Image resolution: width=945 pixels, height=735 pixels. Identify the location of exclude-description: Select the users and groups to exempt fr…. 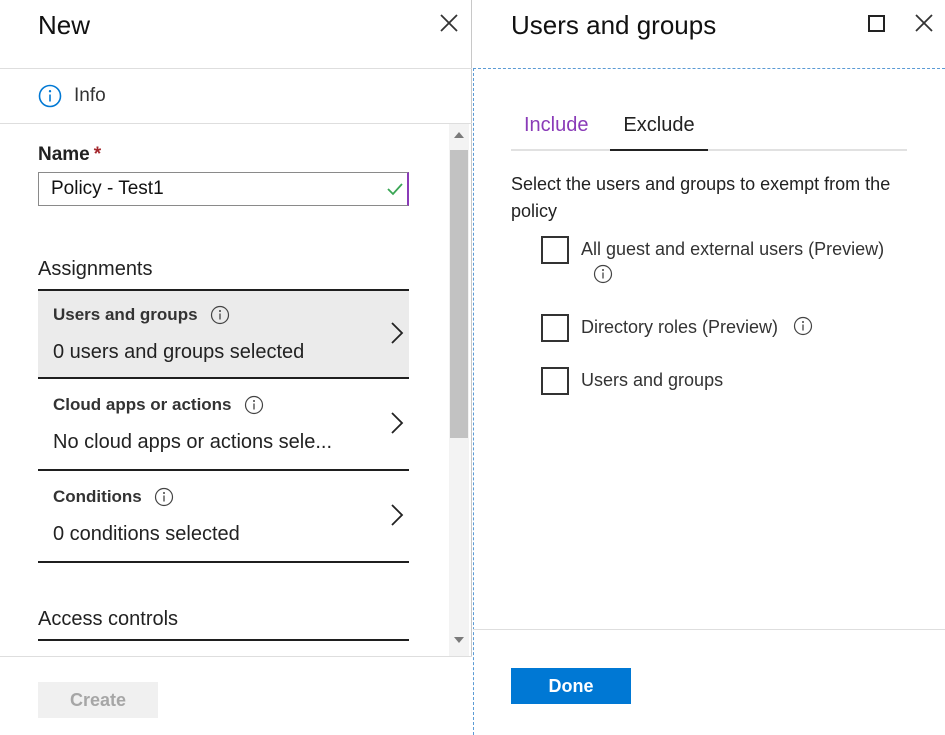
(701, 197).